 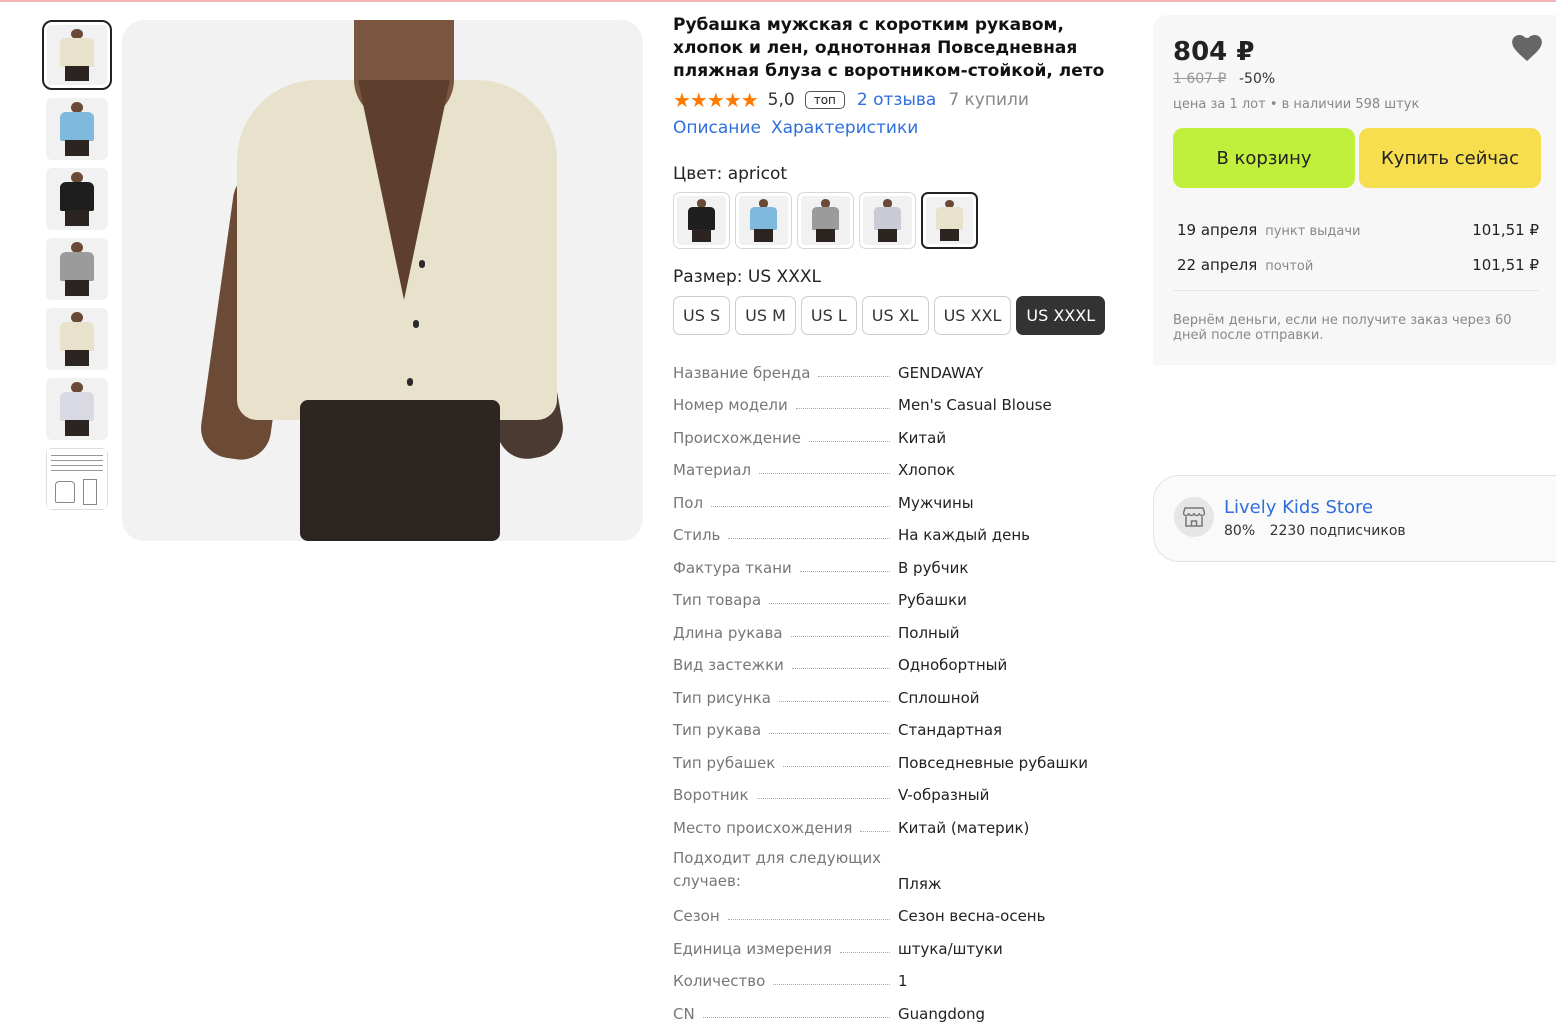 I want to click on spec-row: Фактура ткани В рубчик, so click(x=893, y=566).